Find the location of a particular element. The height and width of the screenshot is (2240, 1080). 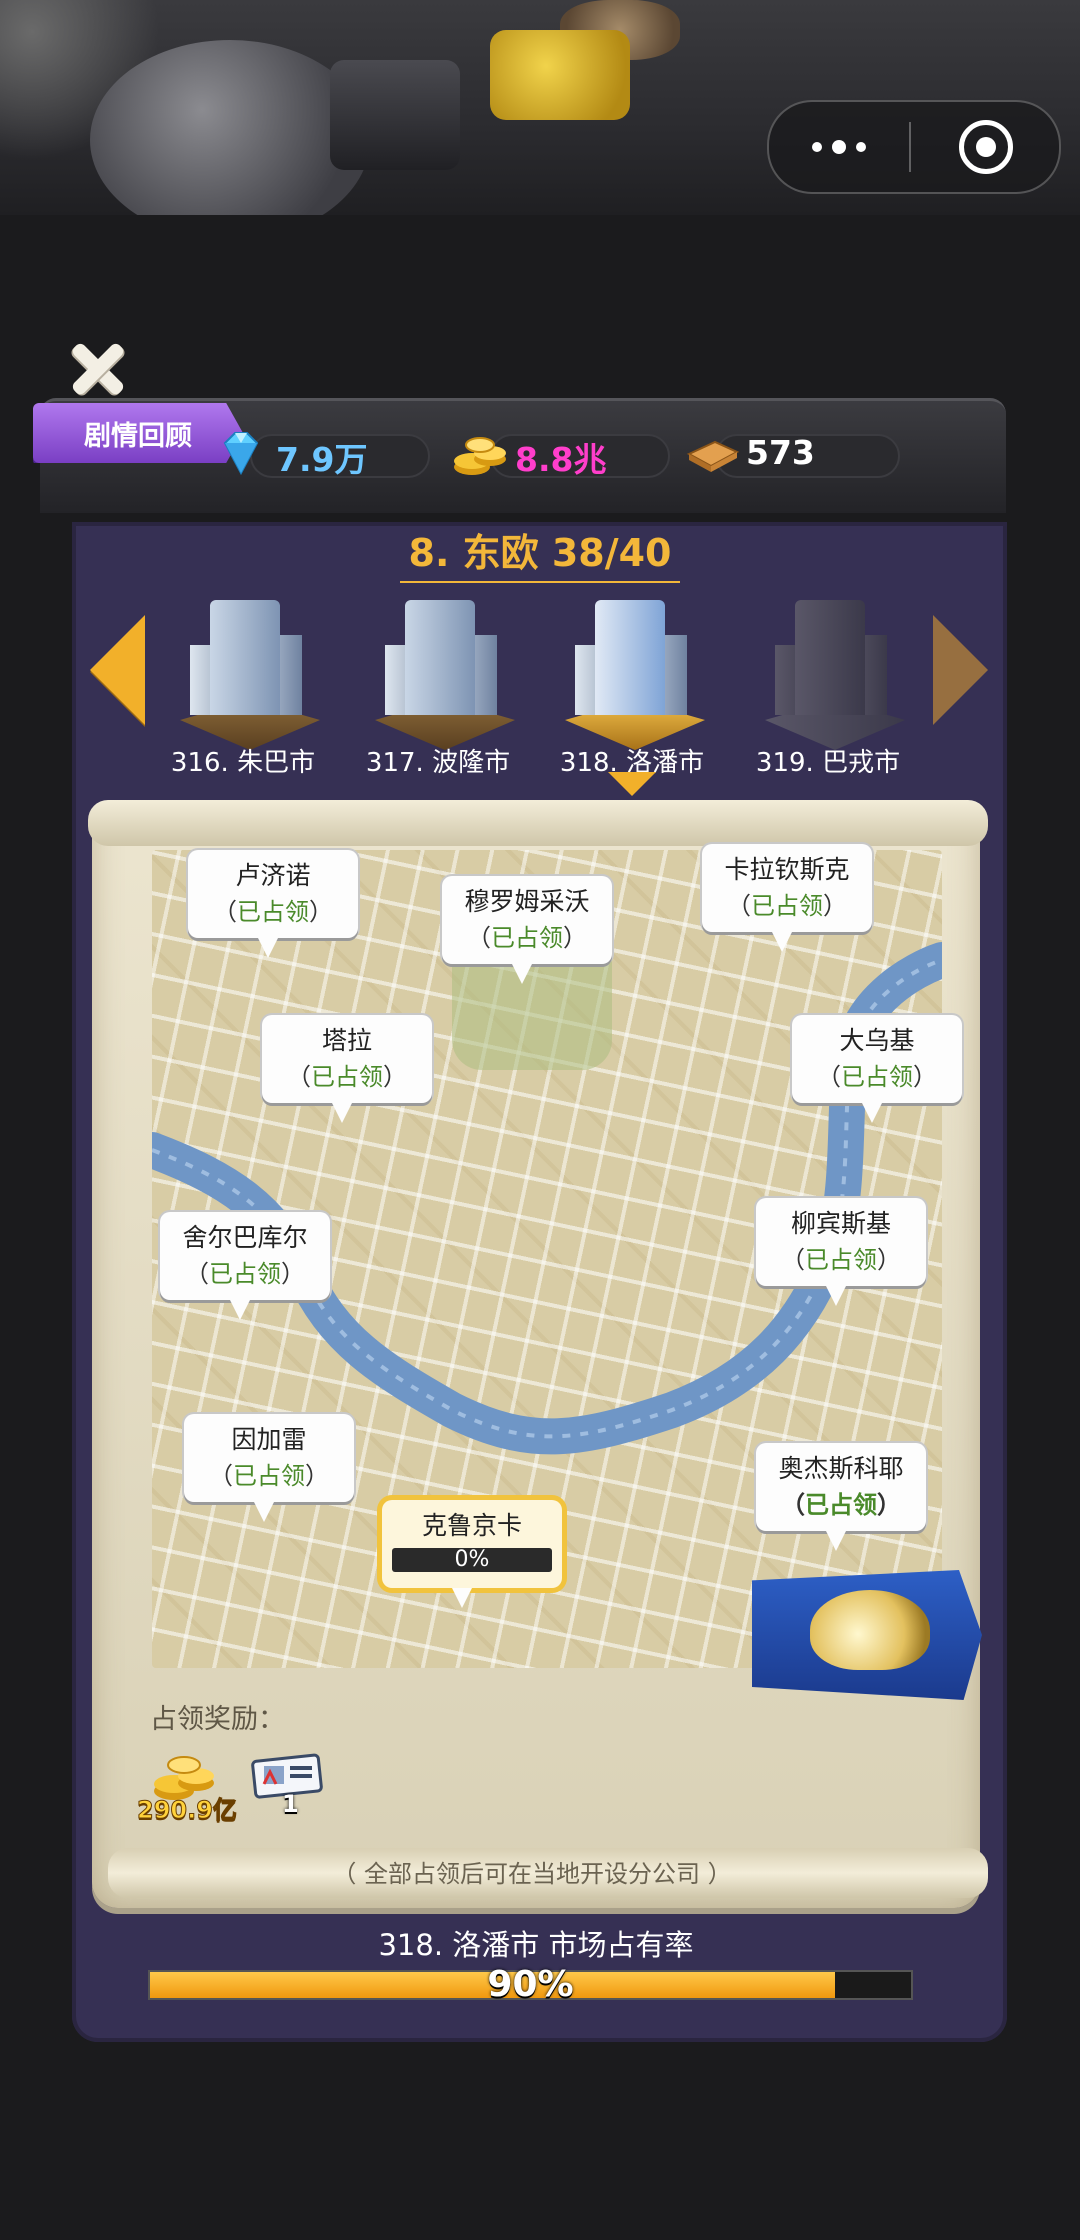

city-label: 319. 巴戎市 is located at coordinates (828, 763).